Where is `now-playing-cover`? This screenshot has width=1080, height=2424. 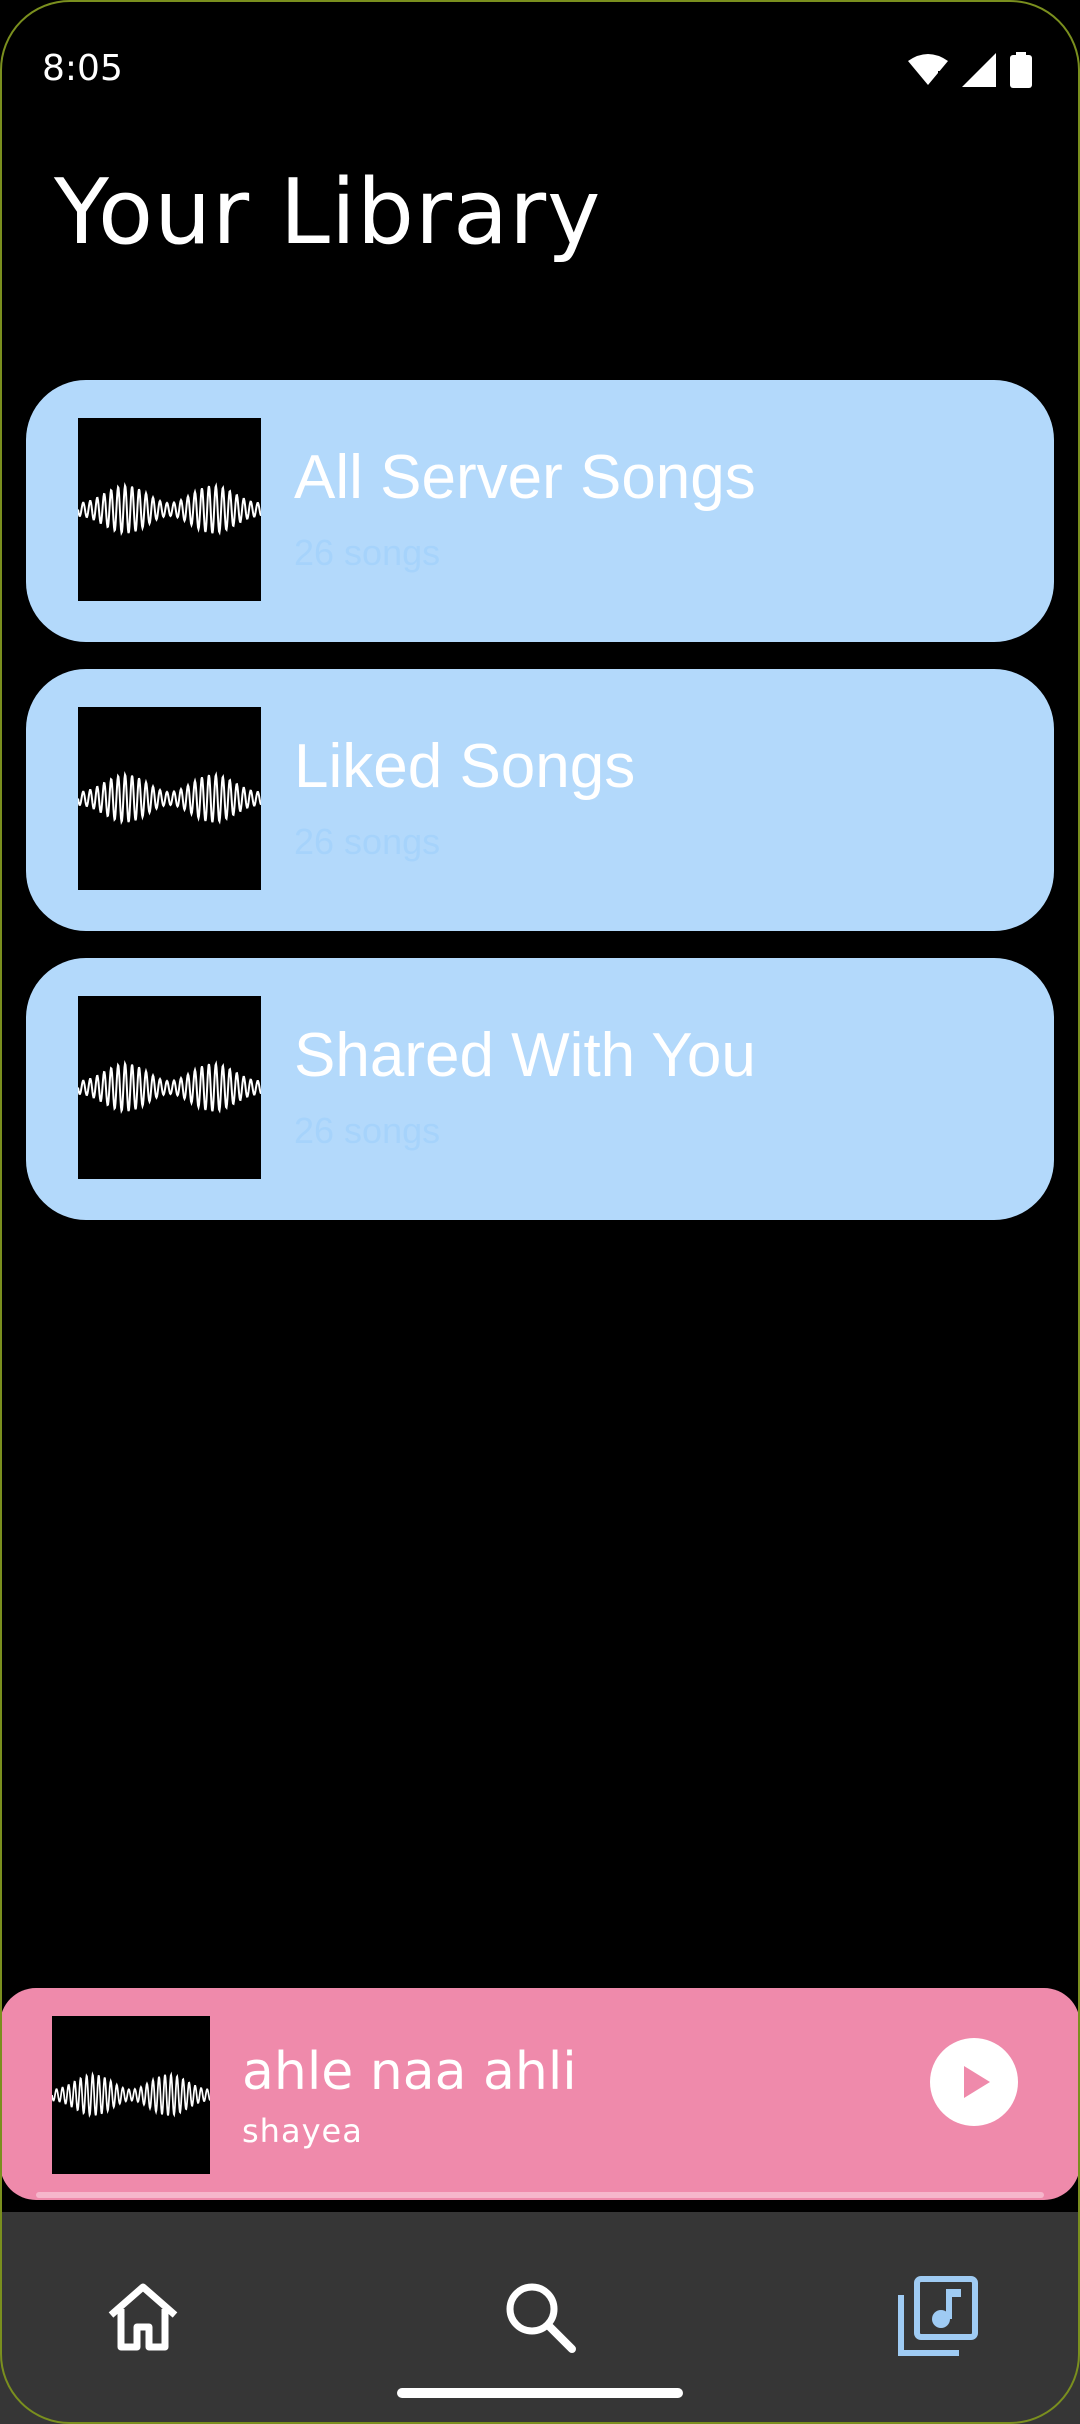 now-playing-cover is located at coordinates (131, 2095).